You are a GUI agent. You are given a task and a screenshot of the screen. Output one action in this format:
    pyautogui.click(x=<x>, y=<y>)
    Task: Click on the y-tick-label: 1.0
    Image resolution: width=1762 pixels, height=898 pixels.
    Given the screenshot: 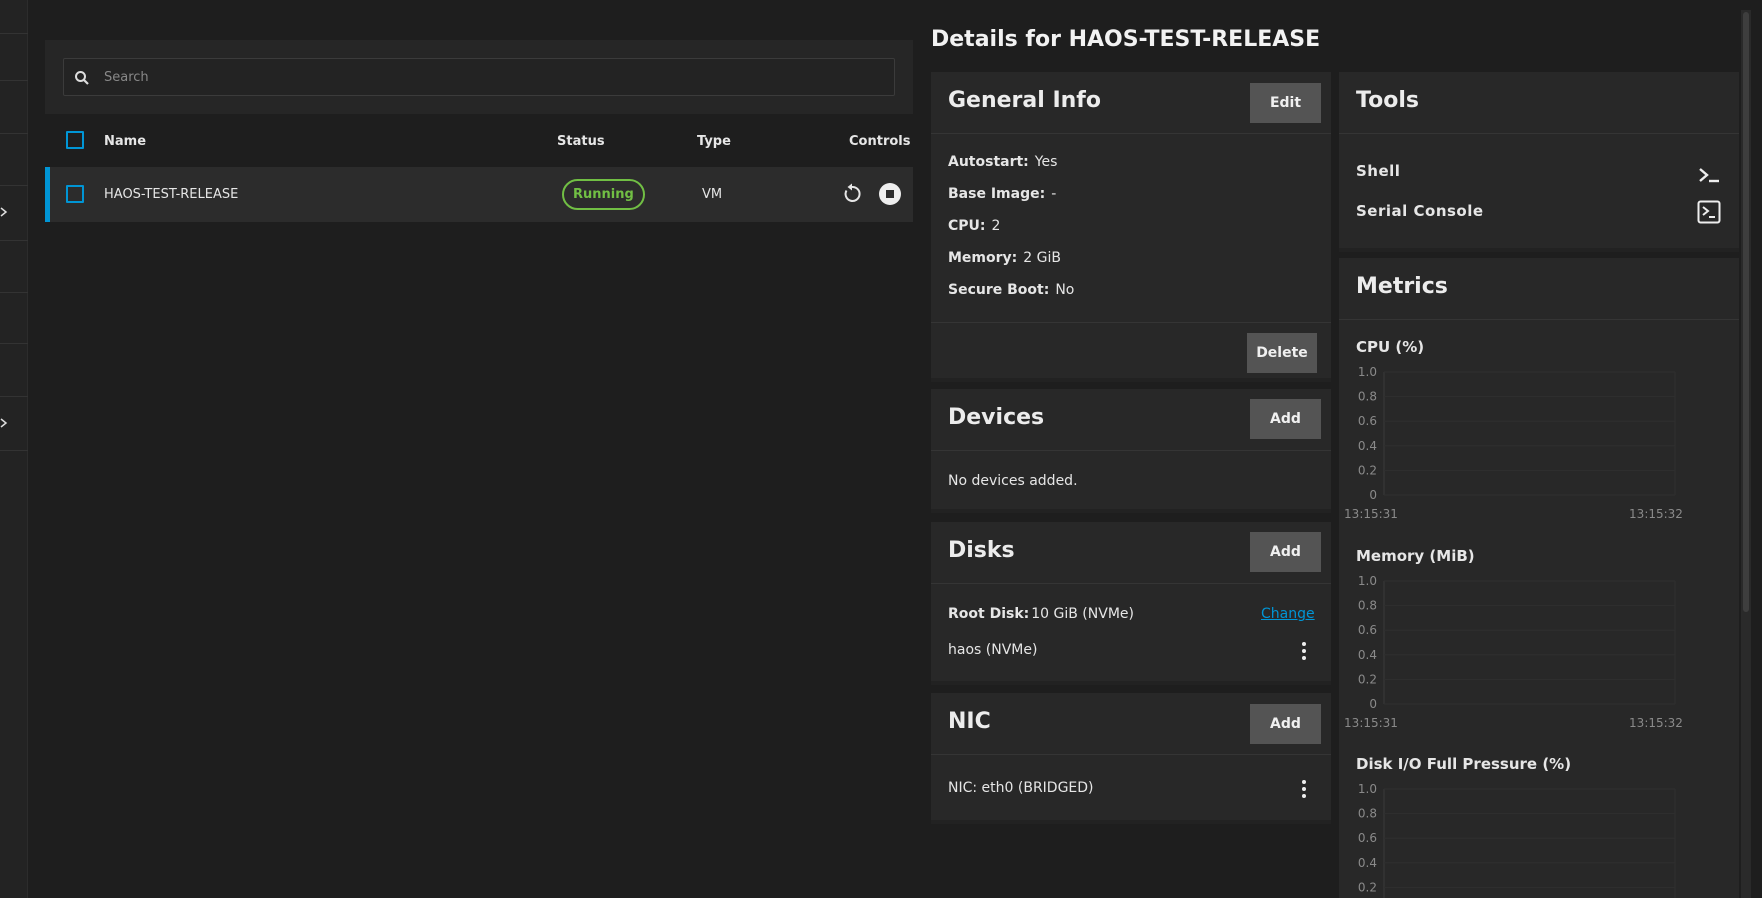 What is the action you would take?
    pyautogui.click(x=1367, y=372)
    